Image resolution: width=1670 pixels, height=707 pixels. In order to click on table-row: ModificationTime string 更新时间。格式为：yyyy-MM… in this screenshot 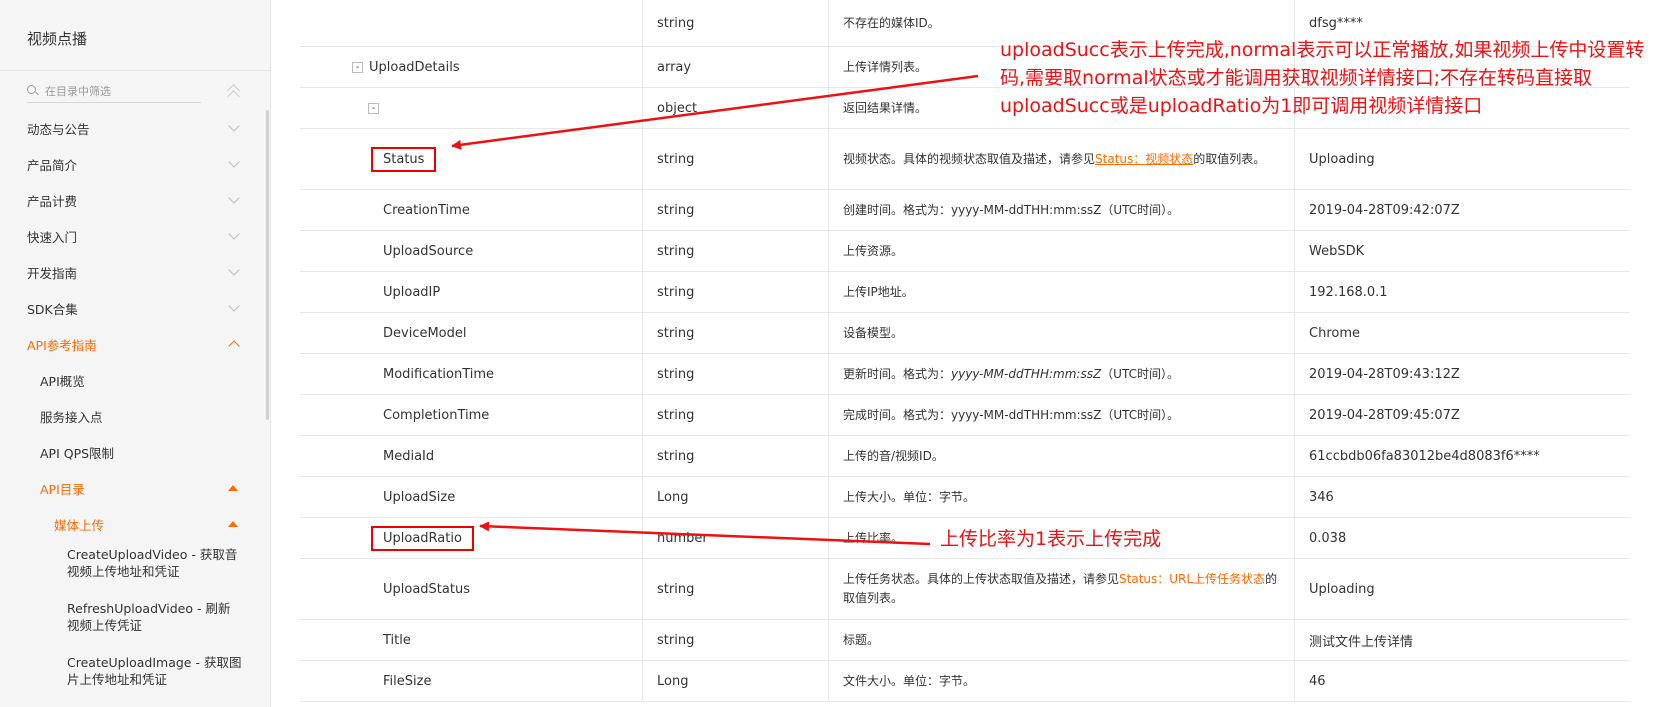, I will do `click(965, 374)`.